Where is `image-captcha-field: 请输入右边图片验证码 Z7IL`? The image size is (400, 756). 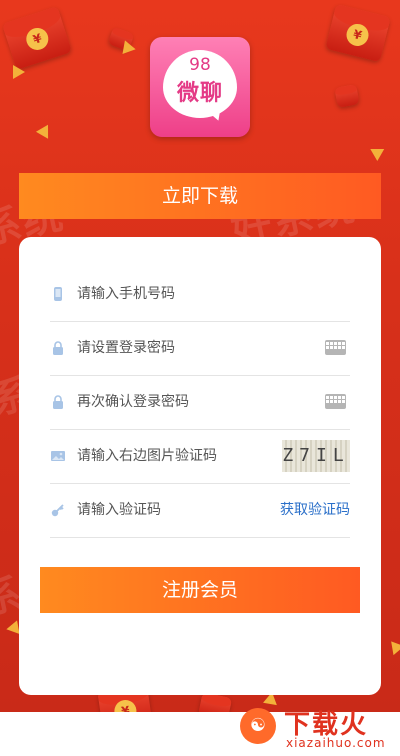 image-captcha-field: 请输入右边图片验证码 Z7IL is located at coordinates (200, 456).